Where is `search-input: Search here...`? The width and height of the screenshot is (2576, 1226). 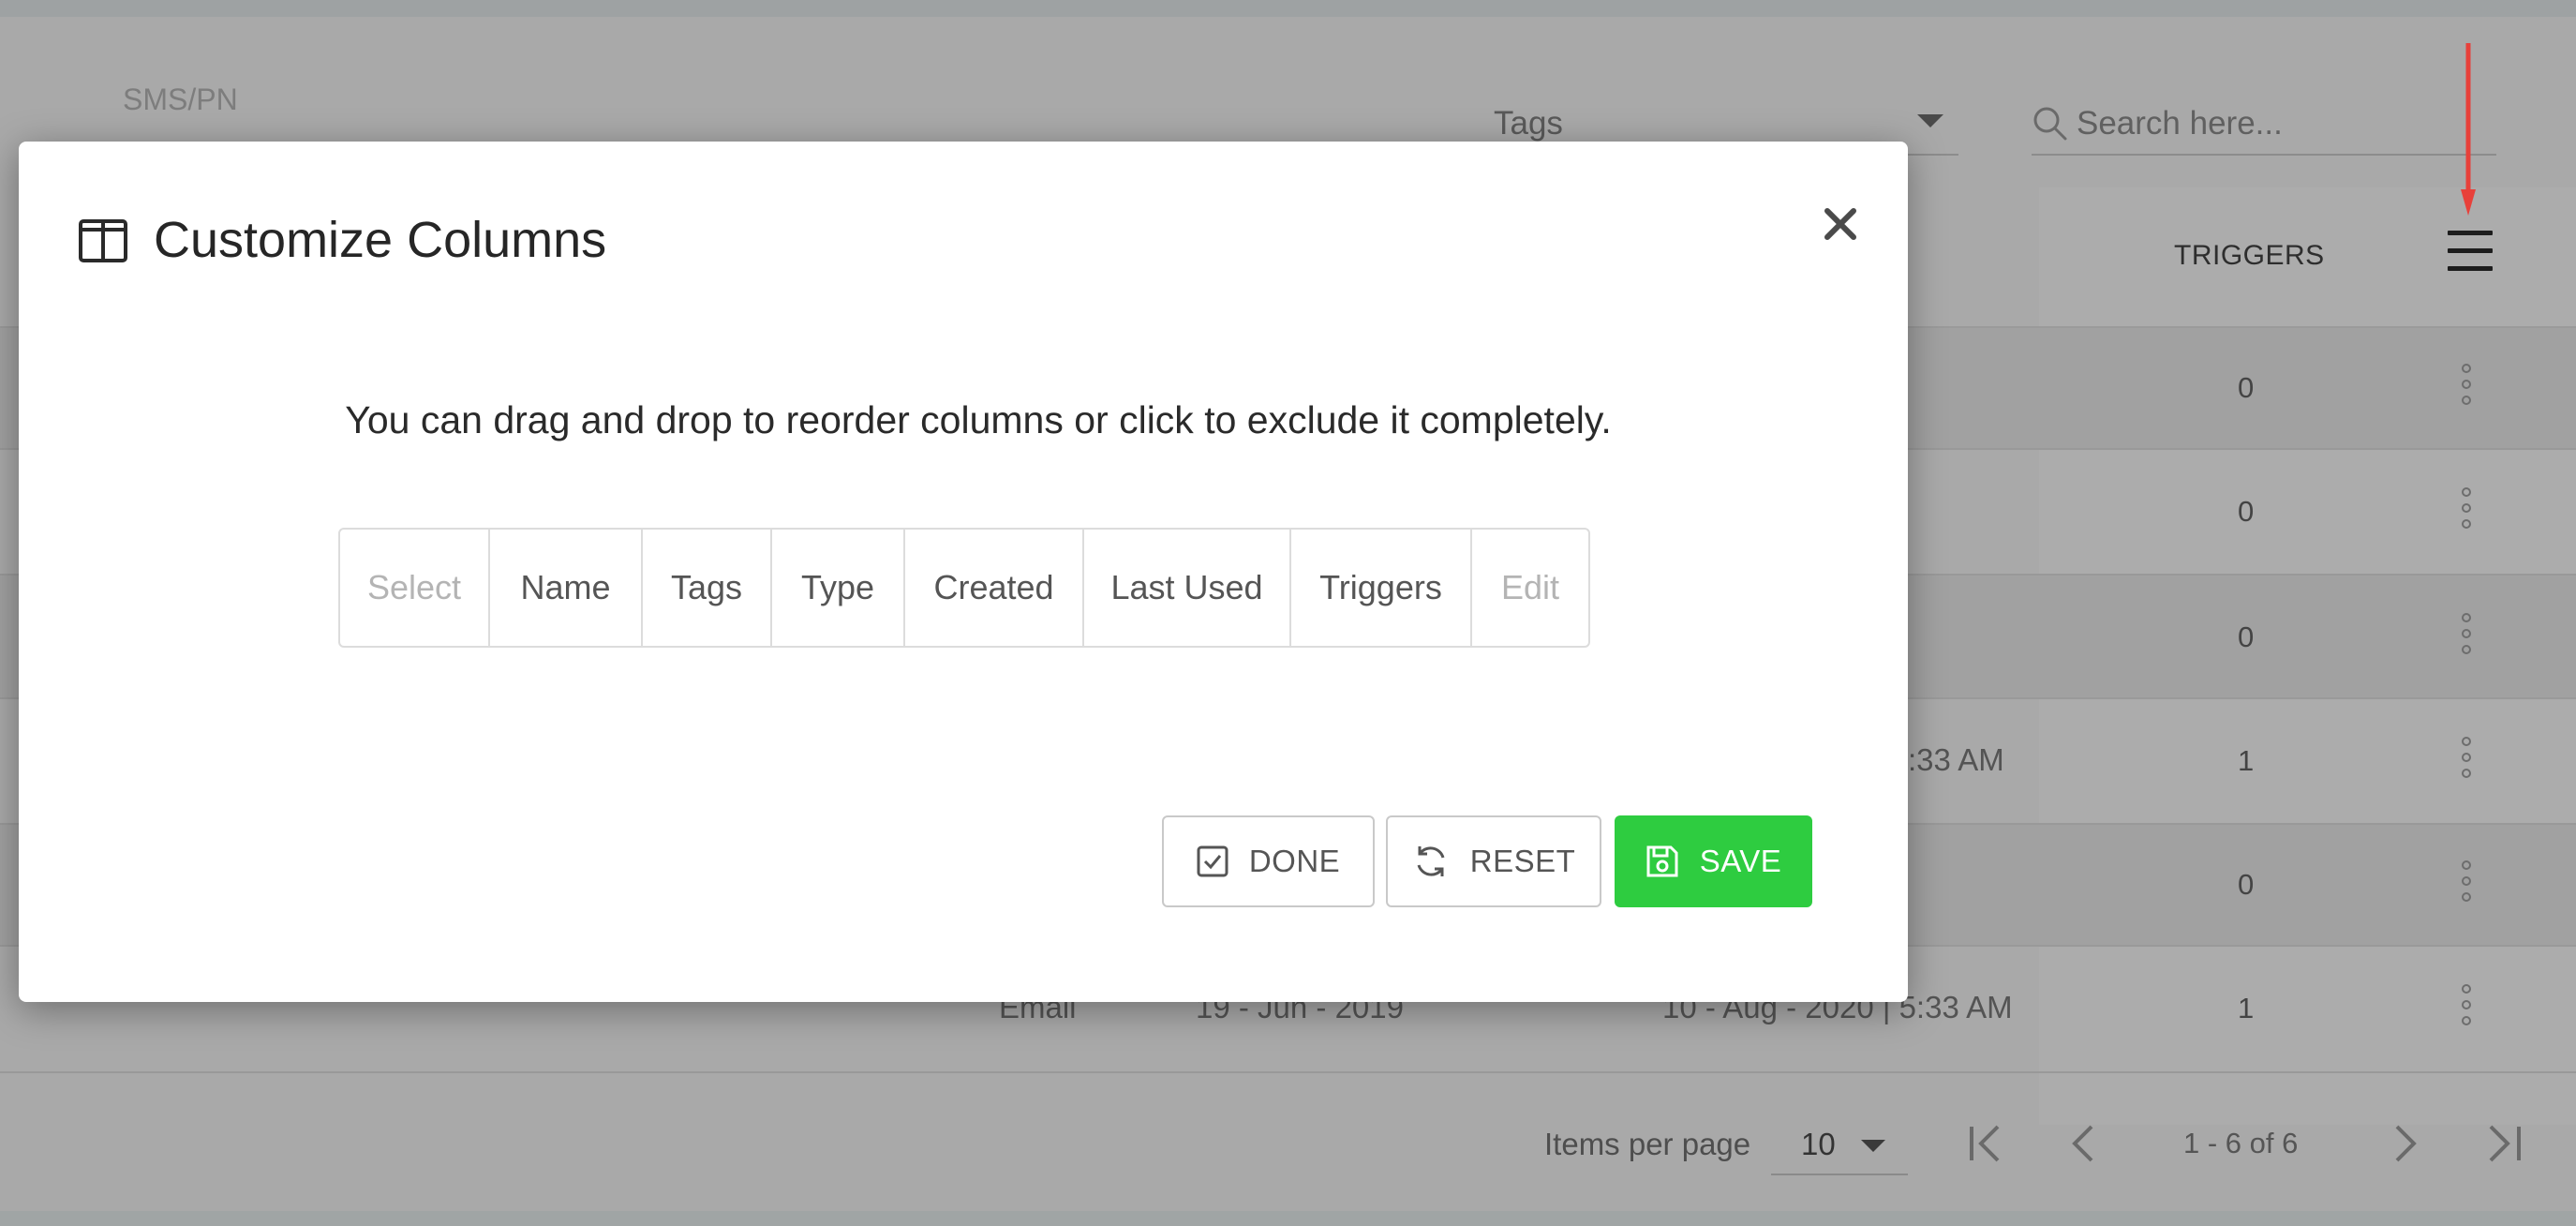
search-input: Search here... is located at coordinates (2264, 127).